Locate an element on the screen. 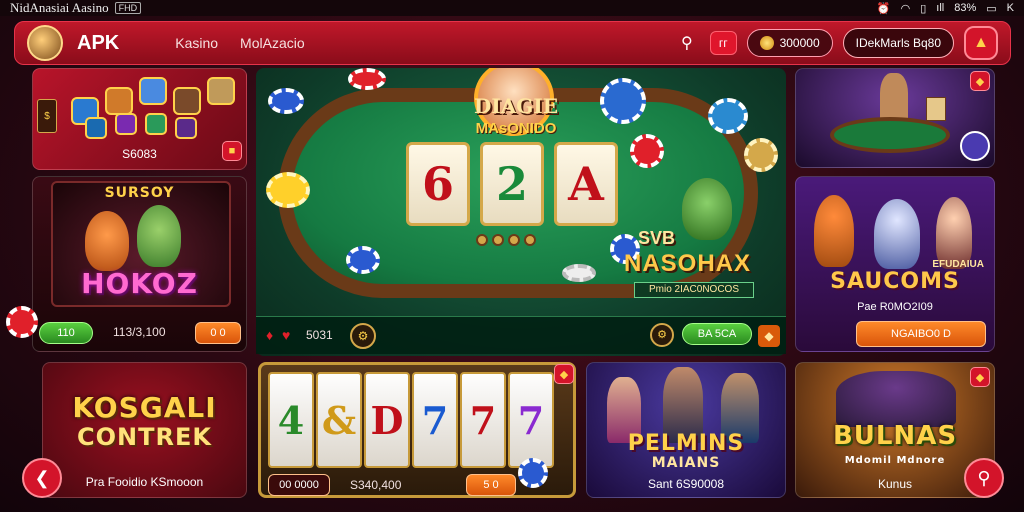 Image resolution: width=1024 pixels, height=512 pixels. logo-top-text: DIAGIE is located at coordinates (516, 106).